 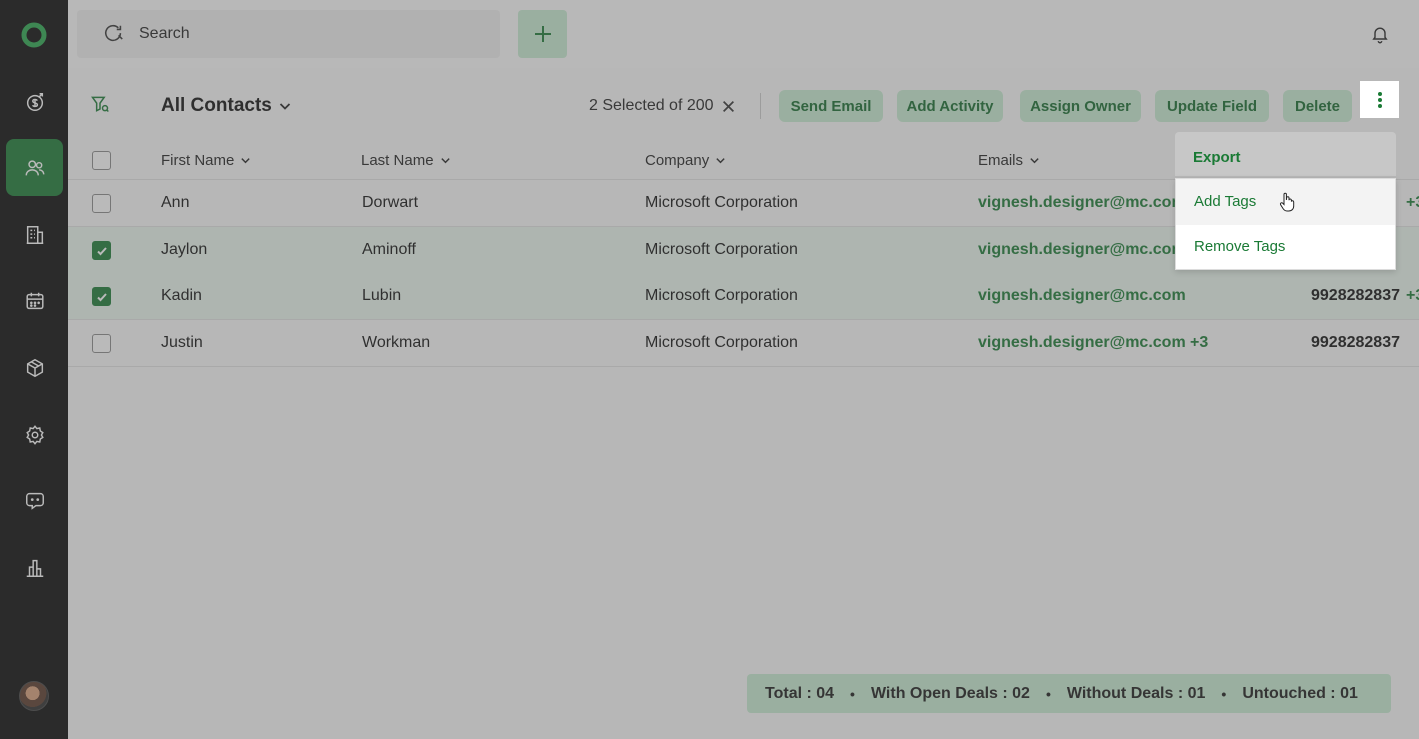 What do you see at coordinates (1239, 246) in the screenshot?
I see `menu-item-remove-tags: Remove Tags` at bounding box center [1239, 246].